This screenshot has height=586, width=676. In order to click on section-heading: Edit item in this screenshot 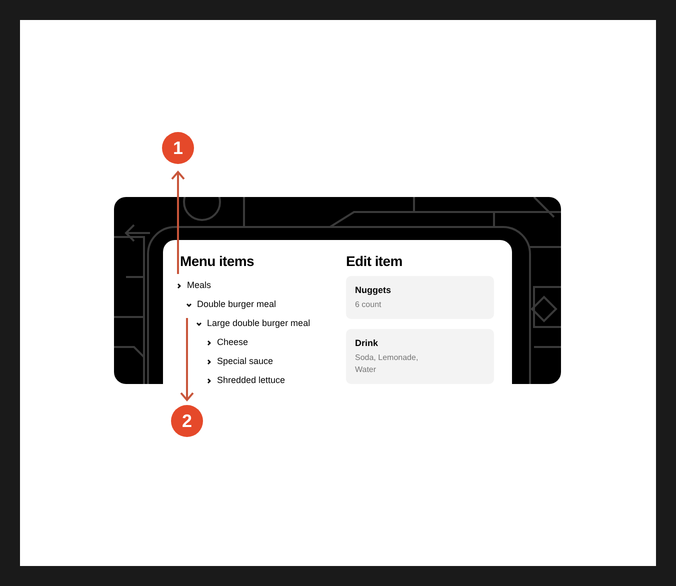, I will do `click(375, 261)`.